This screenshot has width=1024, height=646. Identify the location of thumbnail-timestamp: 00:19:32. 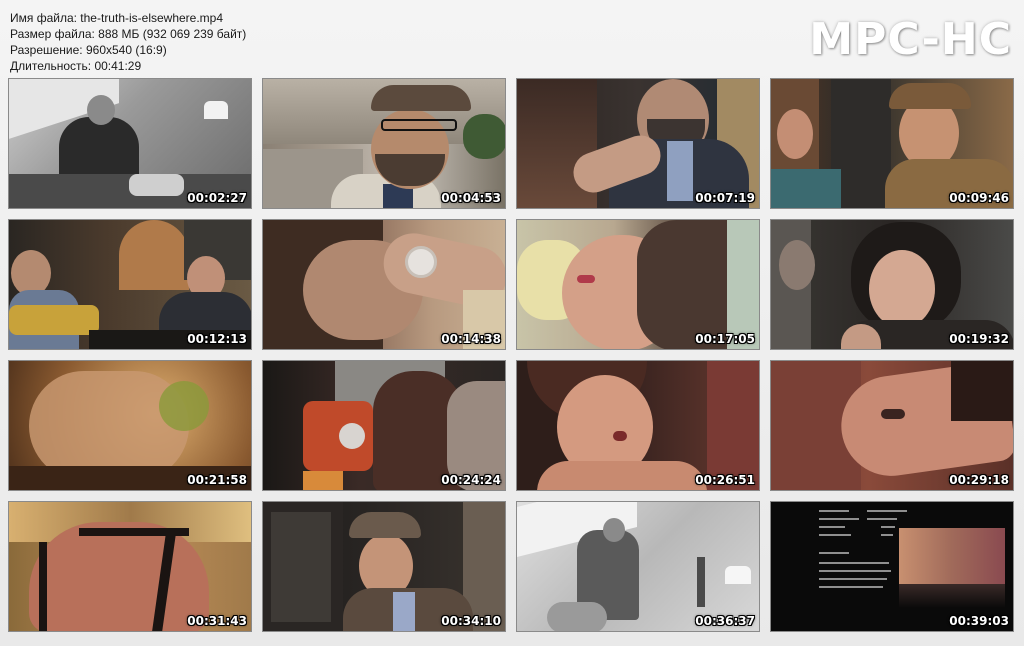
(979, 339).